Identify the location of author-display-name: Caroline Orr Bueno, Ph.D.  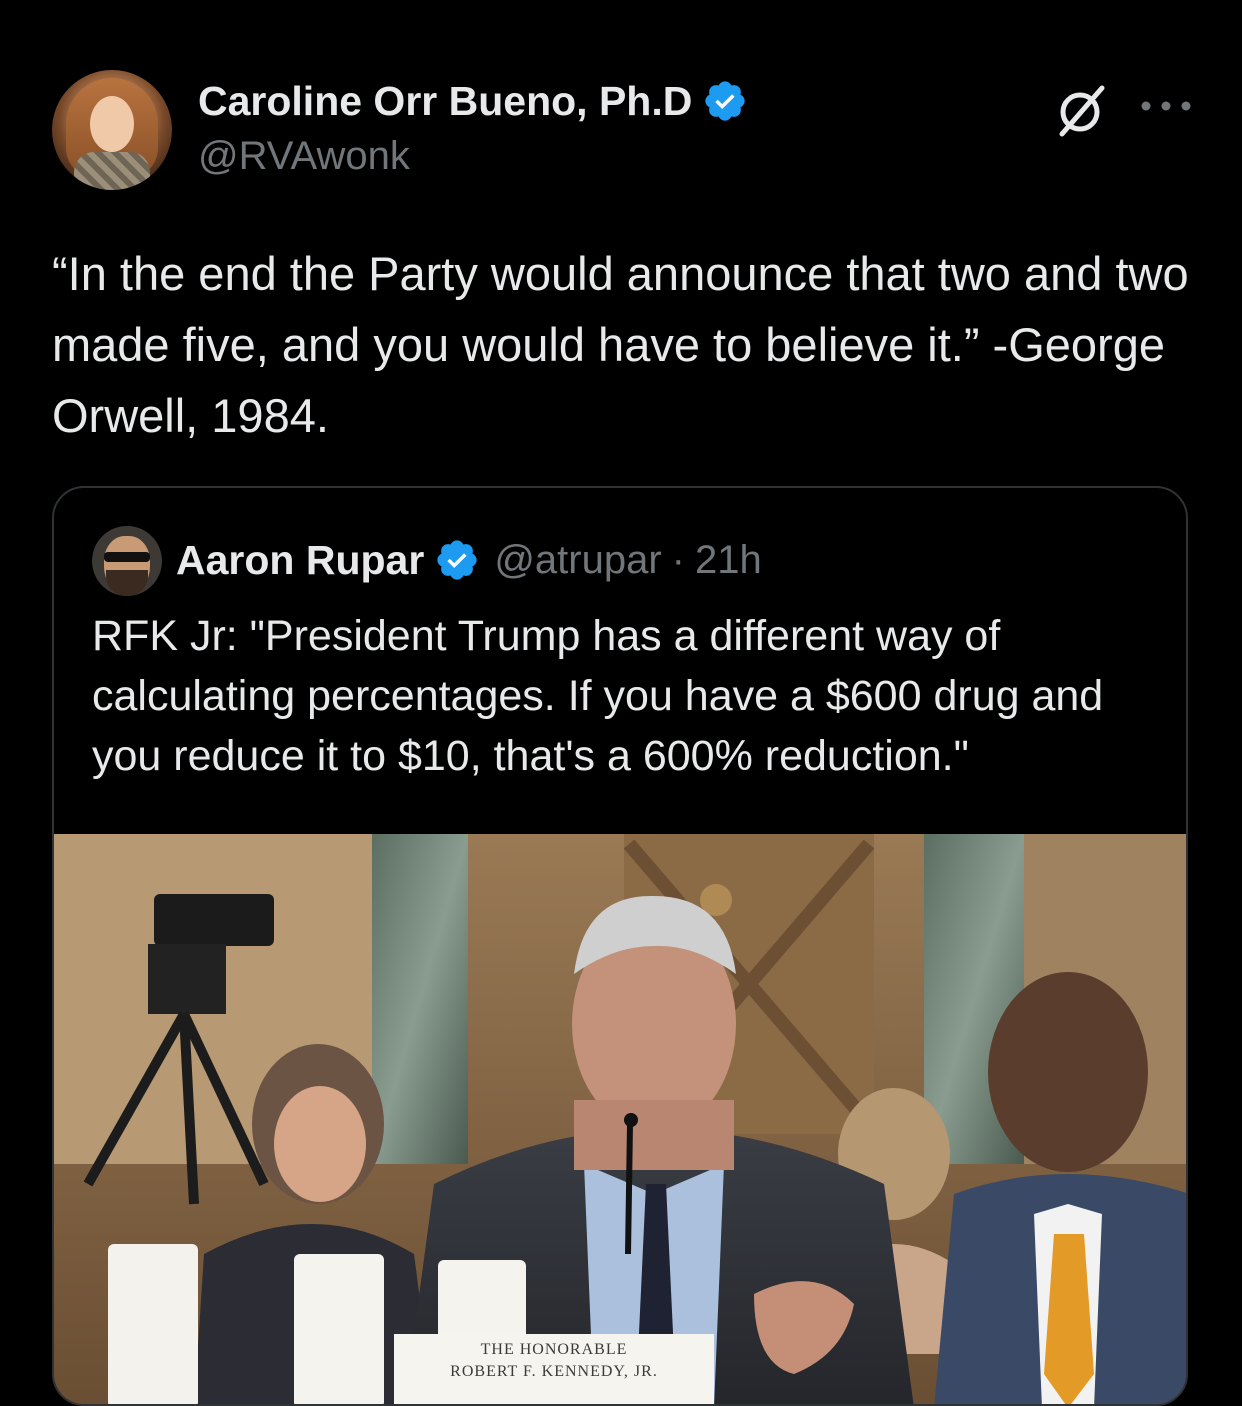
(445, 101).